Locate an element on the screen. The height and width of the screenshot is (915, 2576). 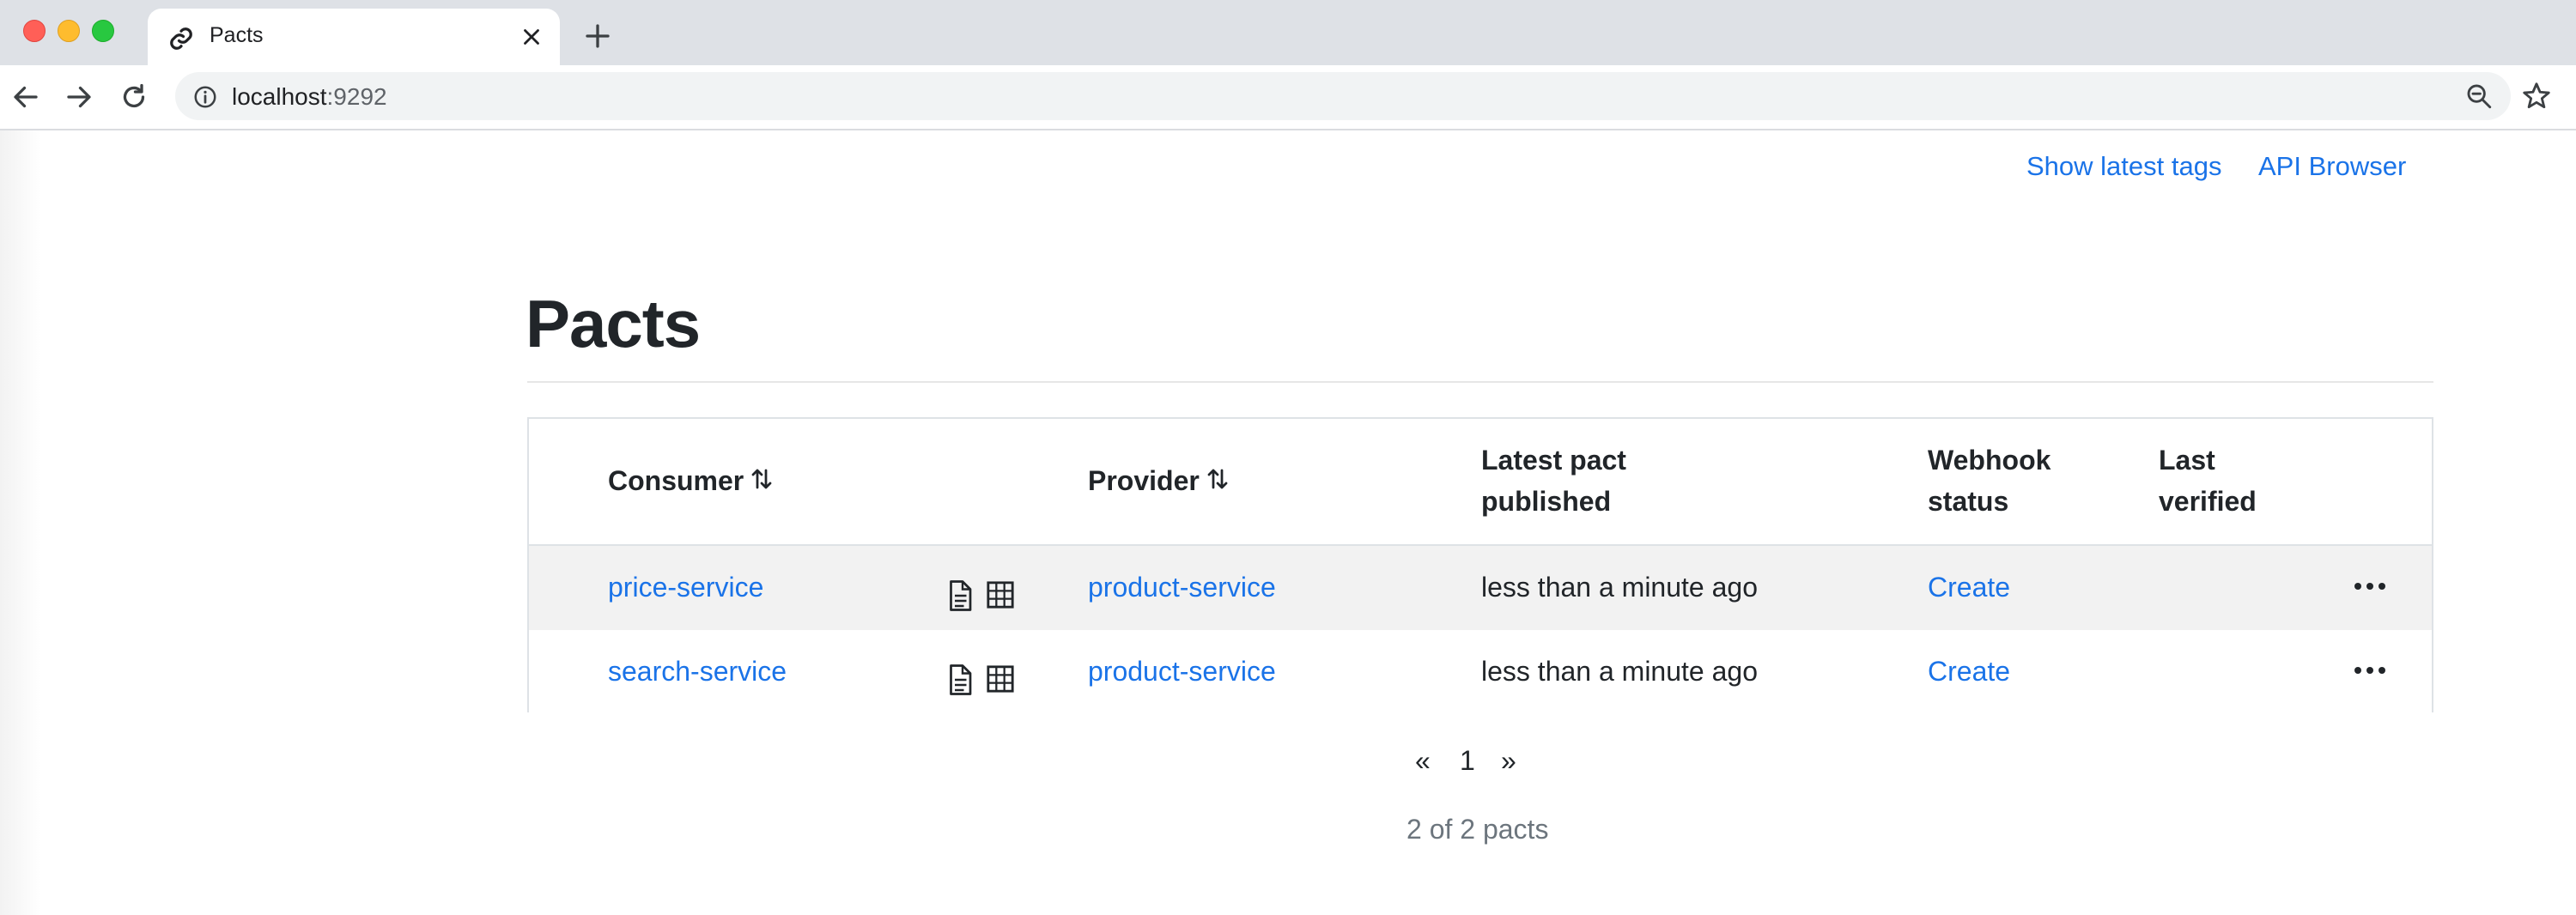
column-header-webhook-line1: Webhook is located at coordinates (1989, 461).